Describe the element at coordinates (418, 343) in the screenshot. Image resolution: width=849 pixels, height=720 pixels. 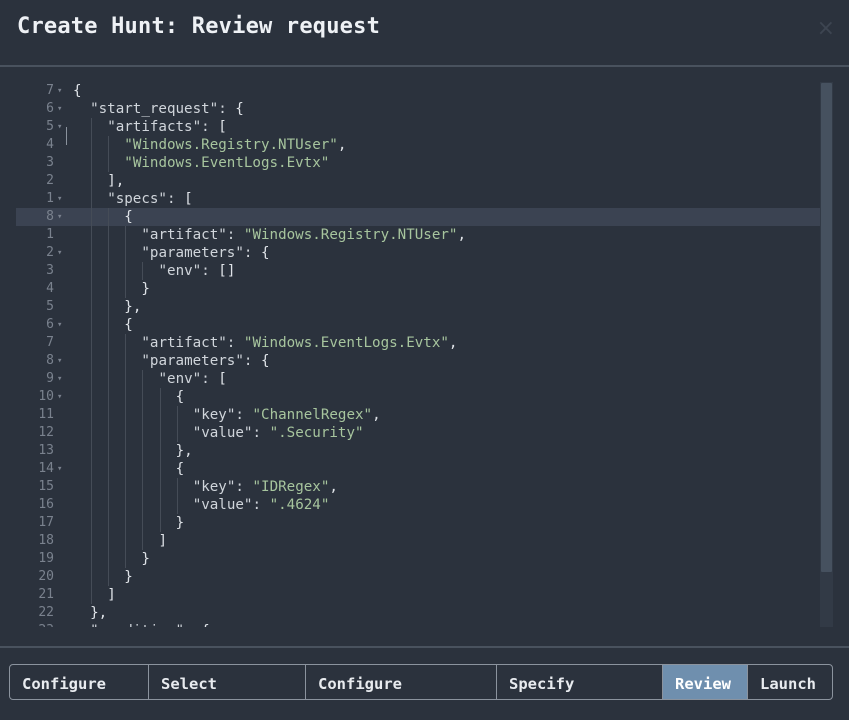
I see `editor-line: 7 "artifact": "Windows.EventLogs.Evtx",` at that location.